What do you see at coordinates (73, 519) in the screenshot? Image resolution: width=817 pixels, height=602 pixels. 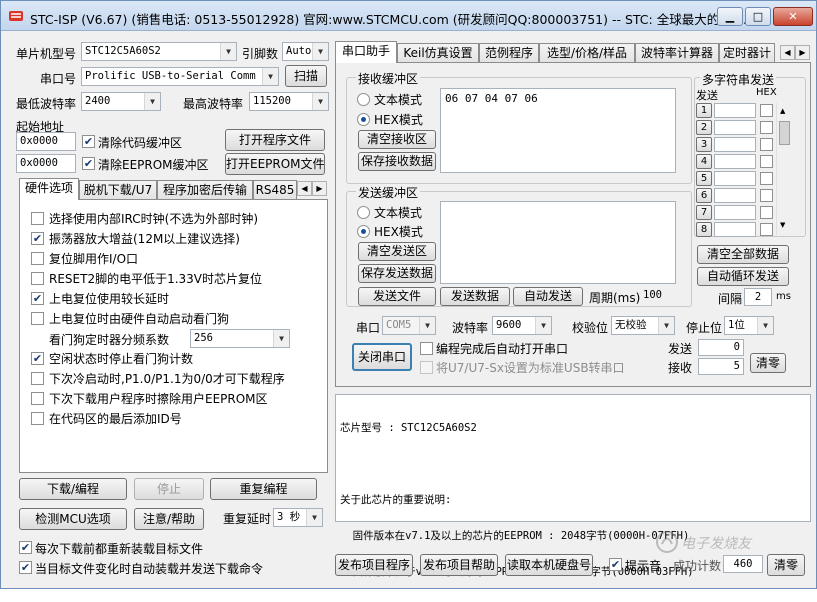 I see `check-mcu-button: 检测MCU选项` at bounding box center [73, 519].